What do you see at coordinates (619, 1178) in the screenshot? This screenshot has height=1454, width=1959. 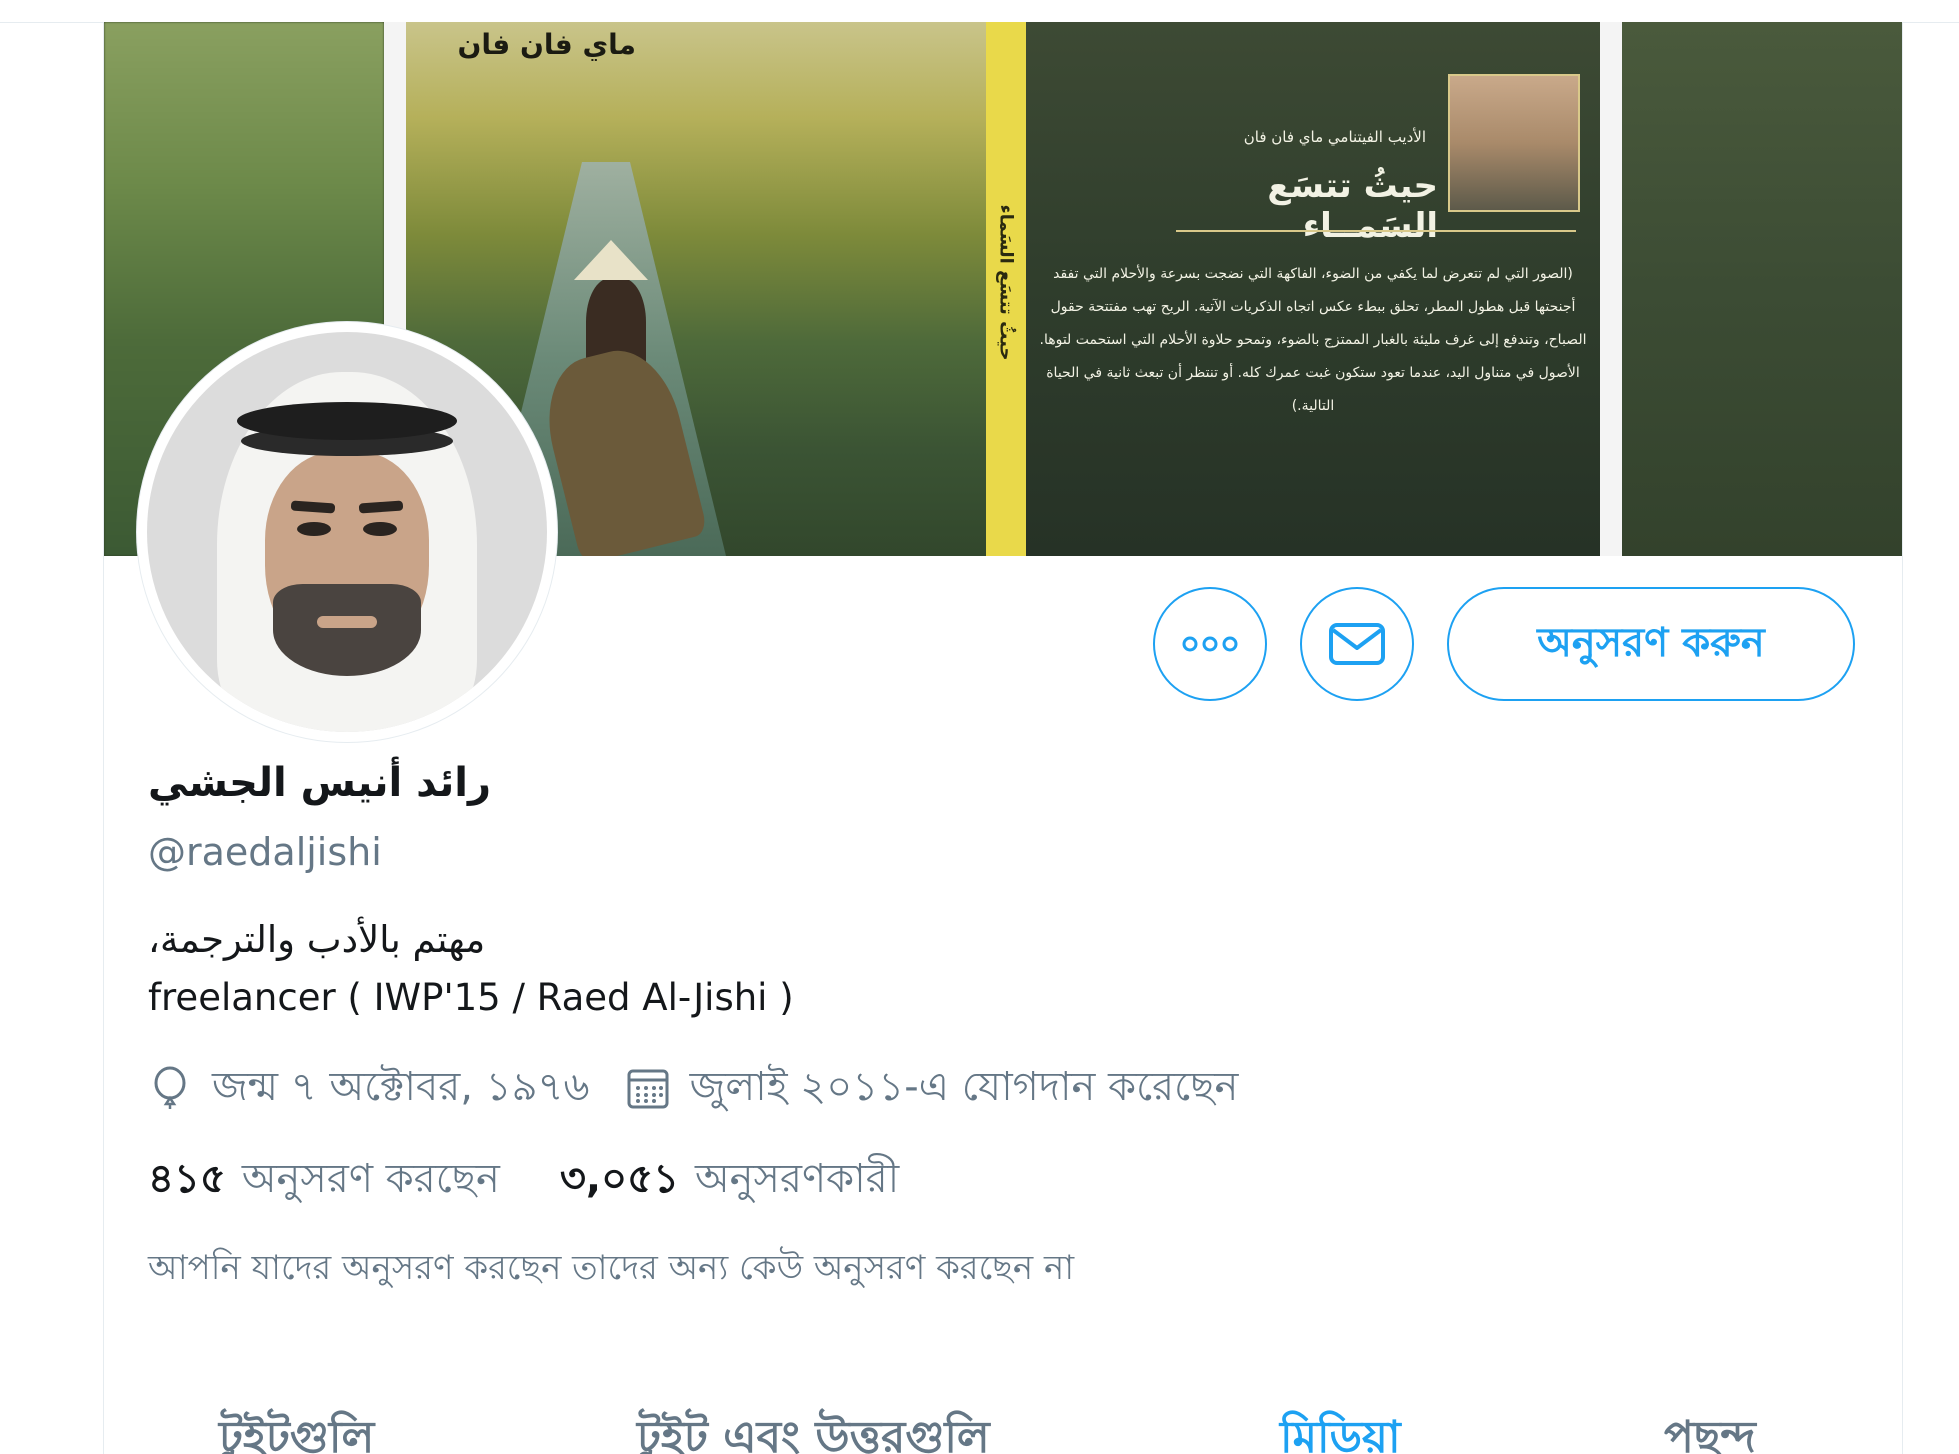 I see `followers-count: ৩,০৫১` at bounding box center [619, 1178].